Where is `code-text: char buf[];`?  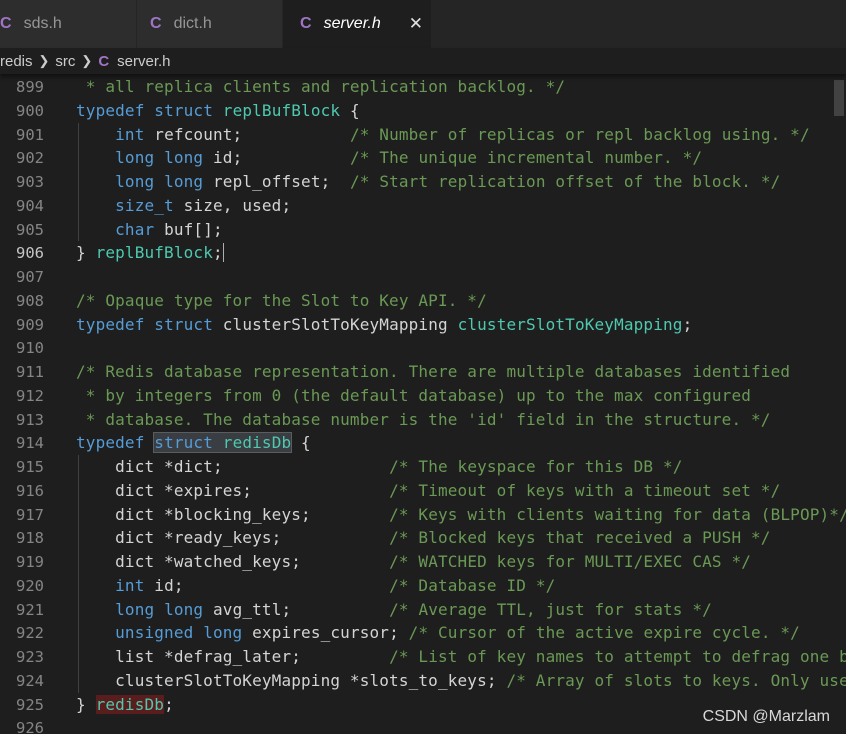
code-text: char buf[]; is located at coordinates (149, 230).